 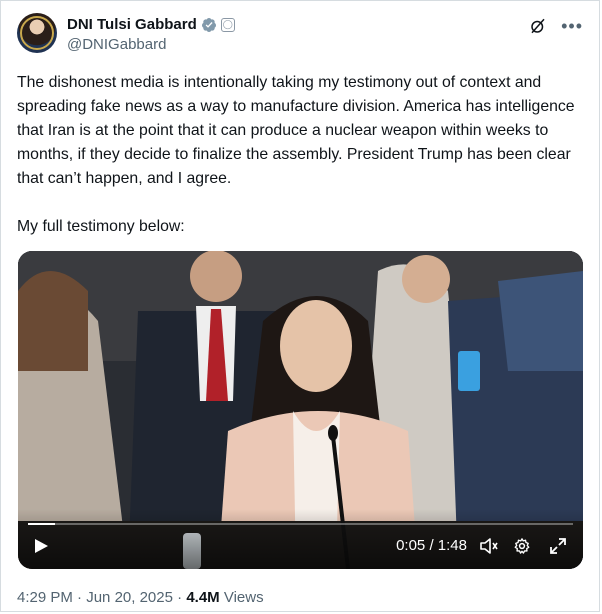 I want to click on author-display-name: DNI Tulsi Gabbard, so click(x=132, y=24).